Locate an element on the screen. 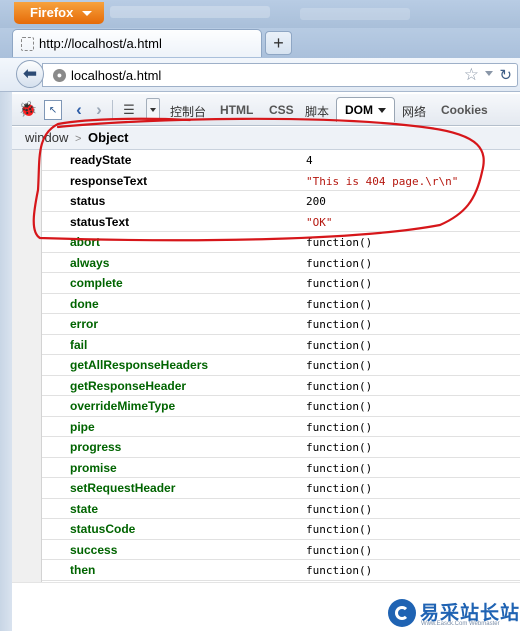 This screenshot has width=520, height=631. panel-dropdown-button is located at coordinates (153, 109).